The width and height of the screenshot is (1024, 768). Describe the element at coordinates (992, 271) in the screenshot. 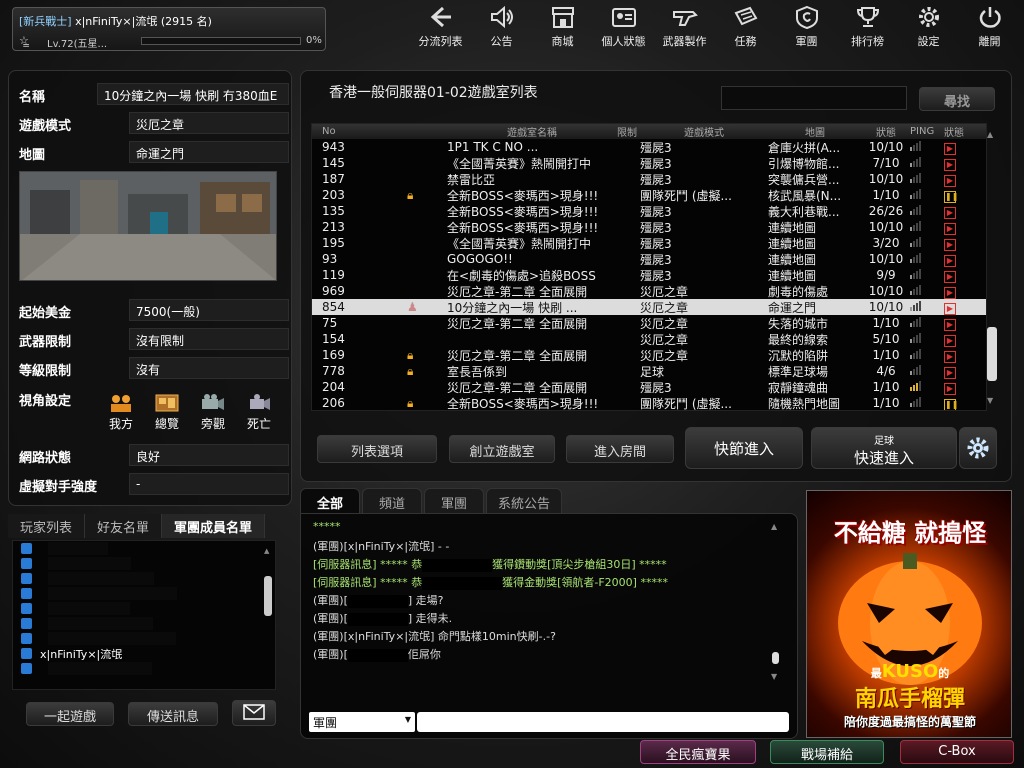

I see `room-list-scrollbar: ▲ ▼` at that location.